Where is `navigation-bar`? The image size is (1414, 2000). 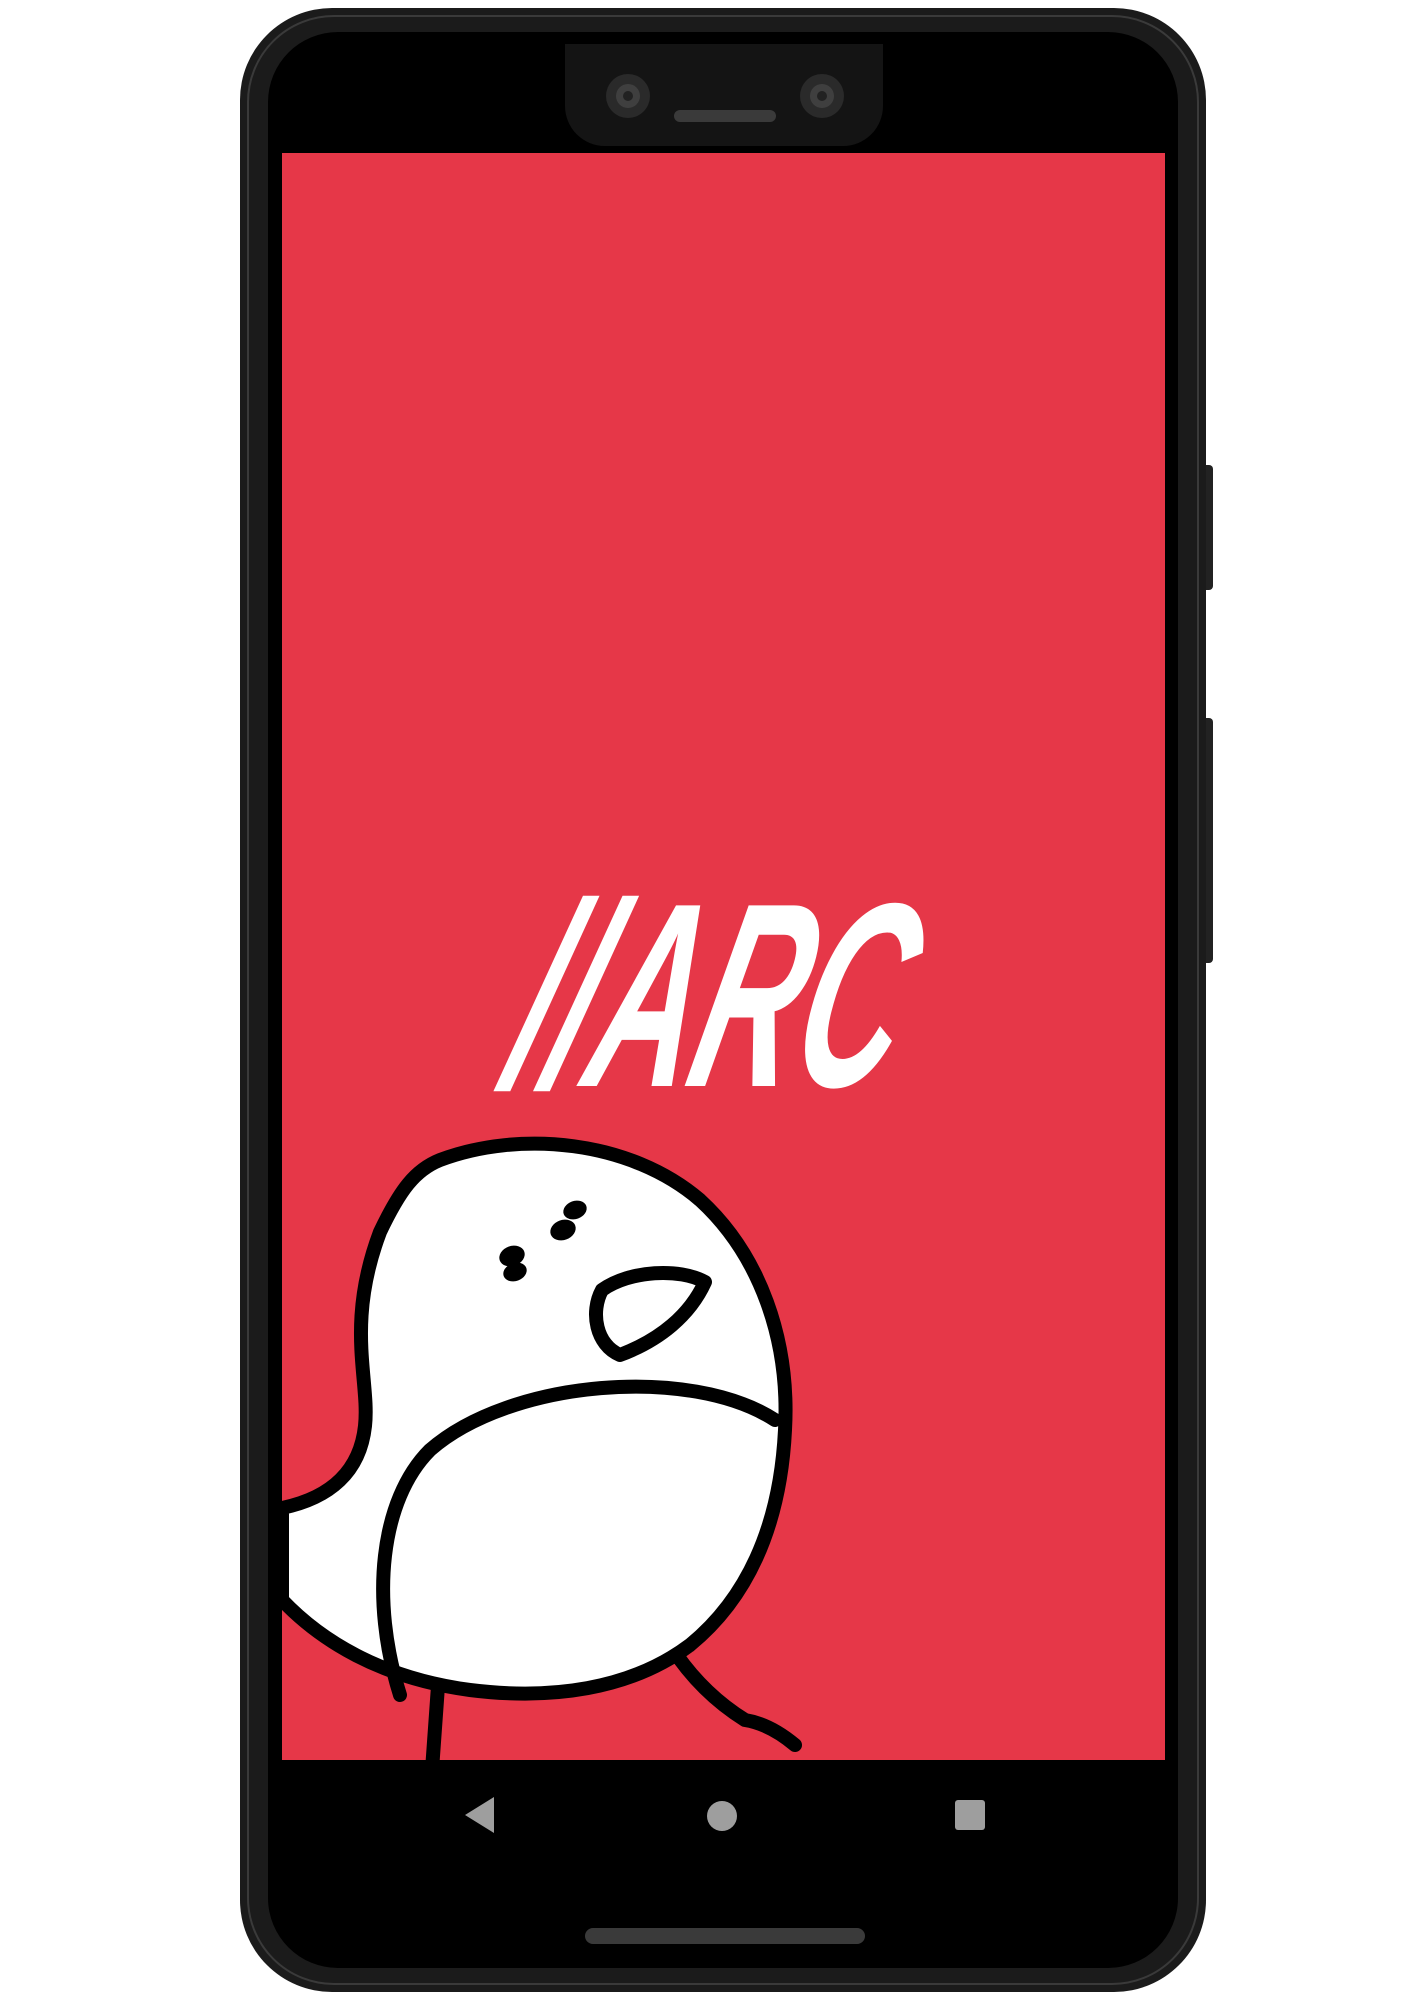
navigation-bar is located at coordinates (723, 1816).